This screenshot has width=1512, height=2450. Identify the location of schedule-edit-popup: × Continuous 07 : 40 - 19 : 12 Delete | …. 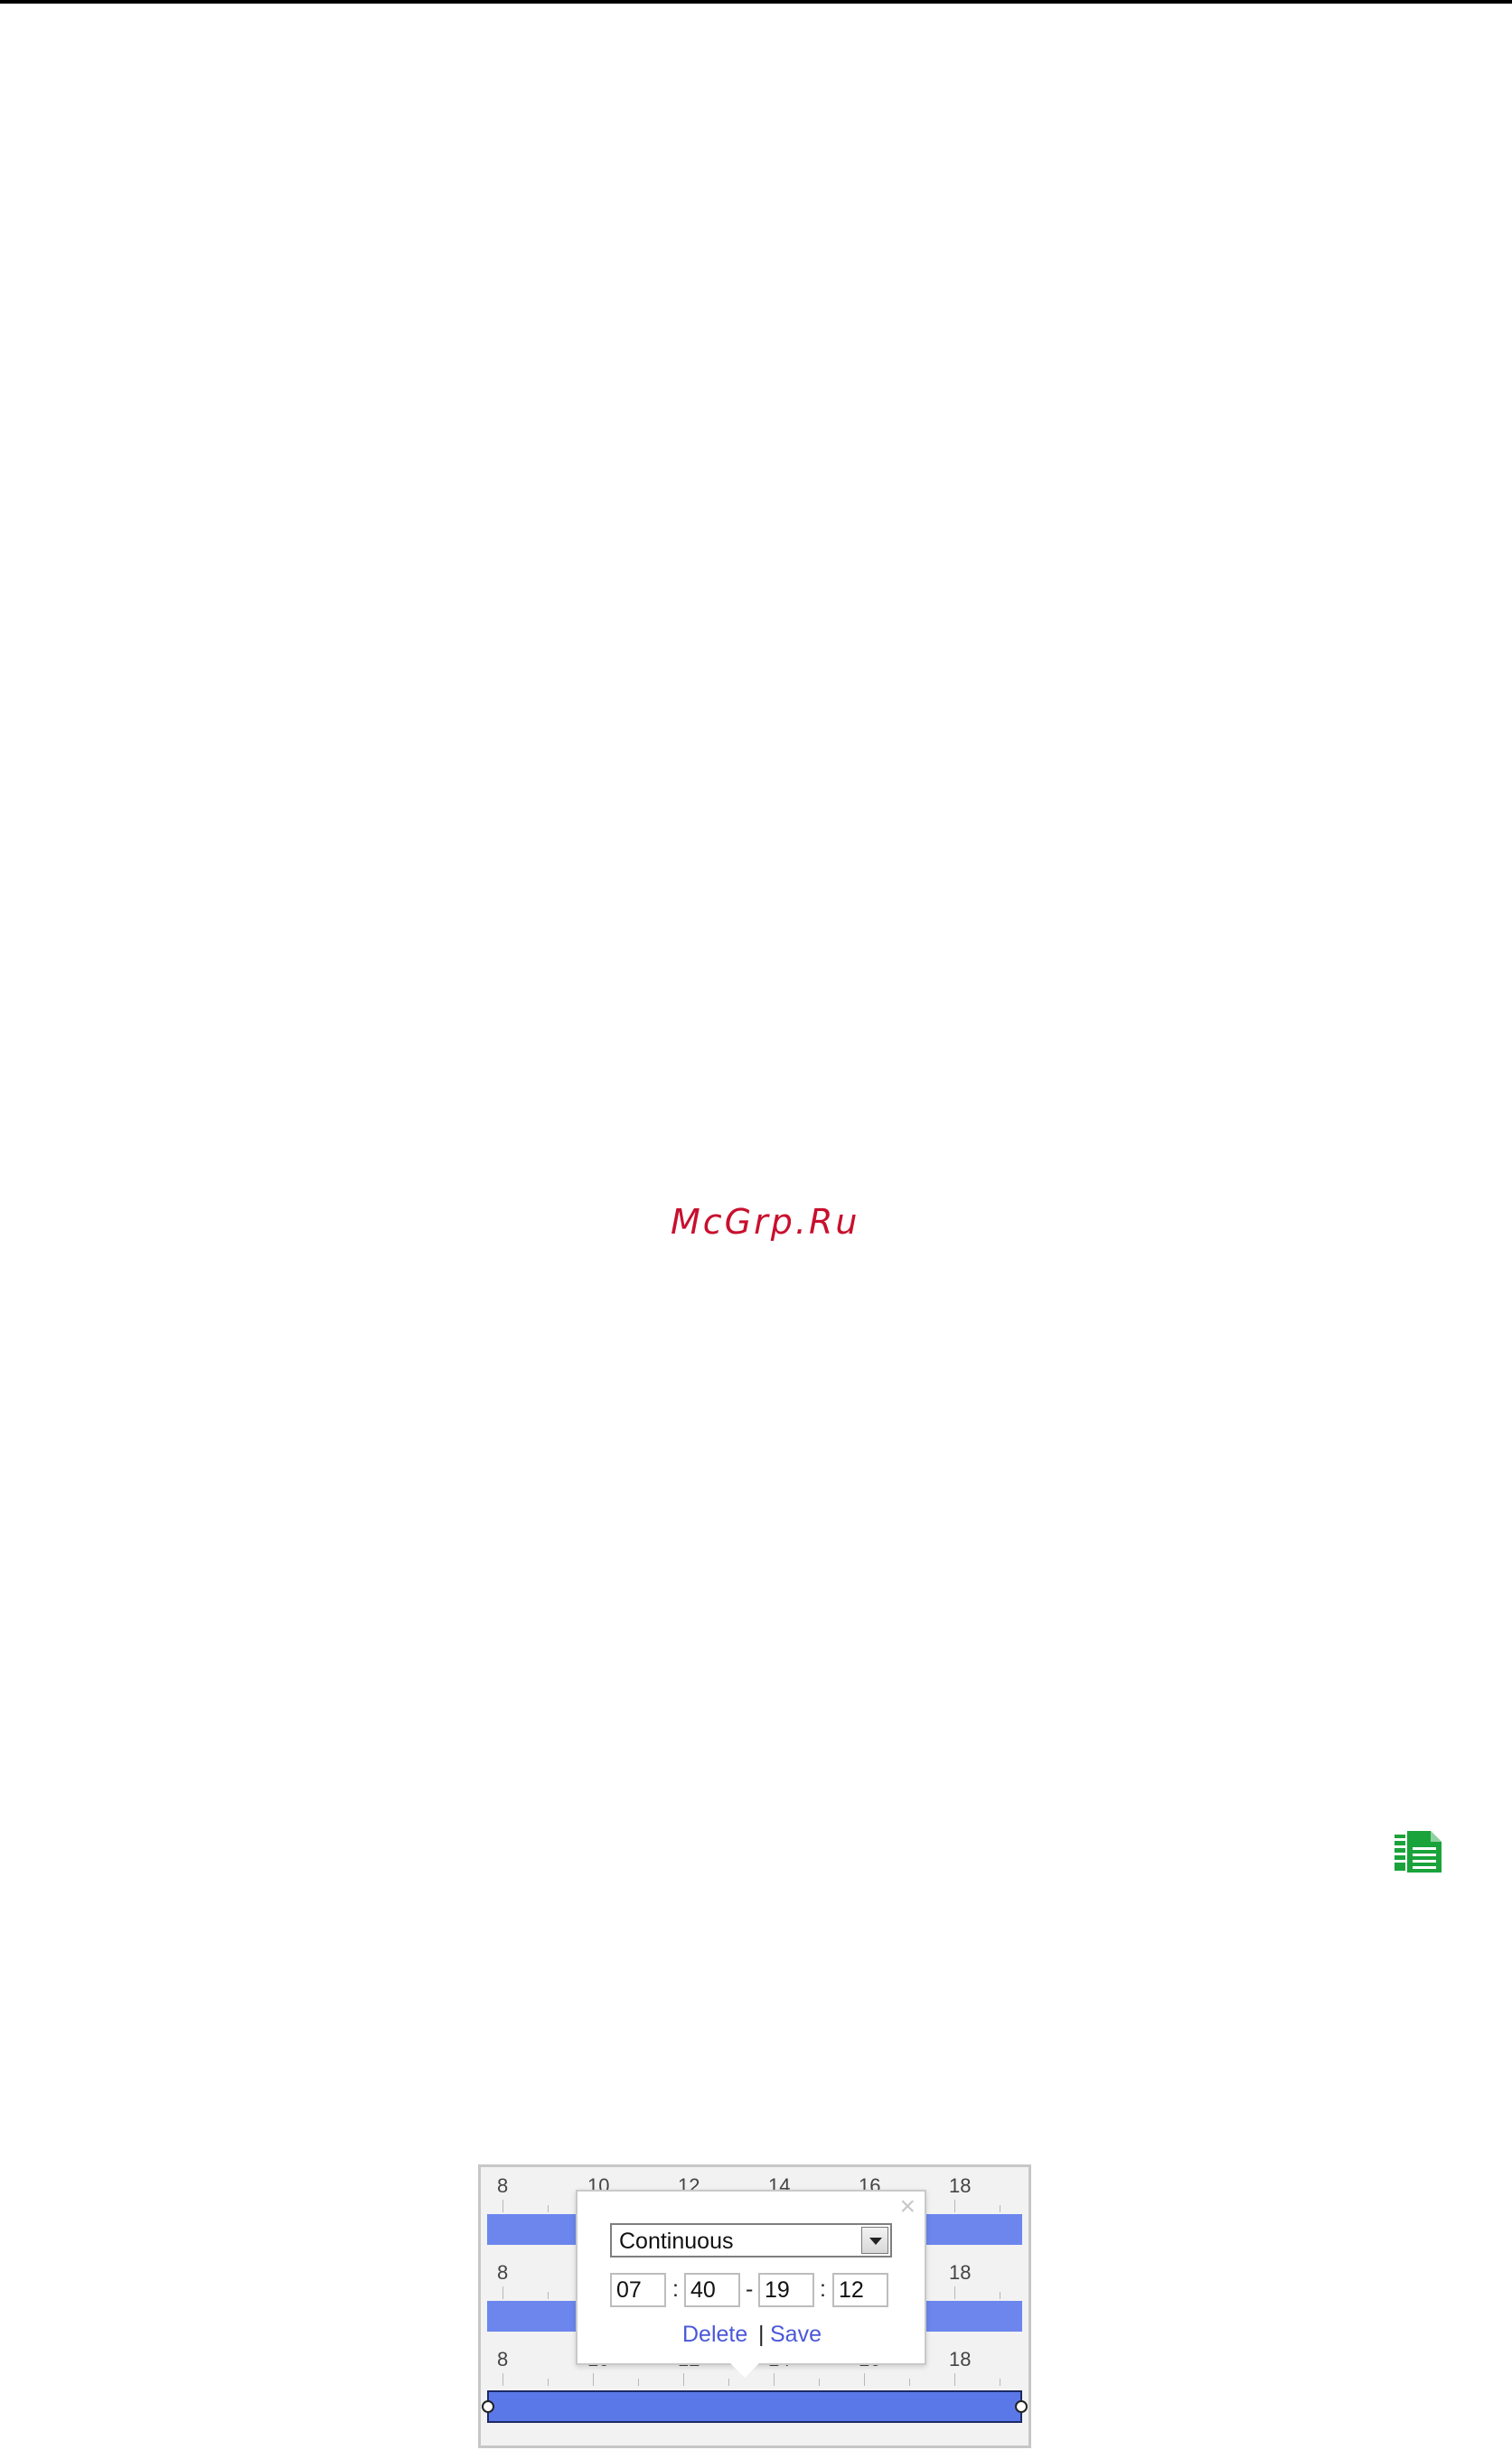
(751, 2277).